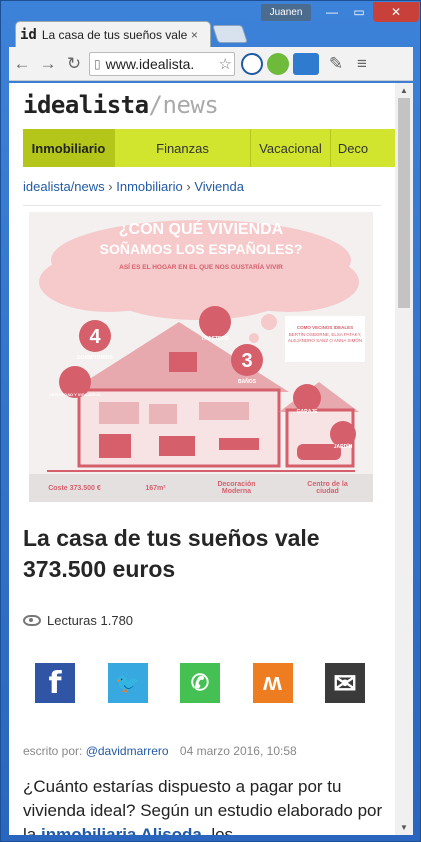 Image resolution: width=421 pixels, height=842 pixels. I want to click on dorm-label: DORMITORIOS, so click(95, 358).